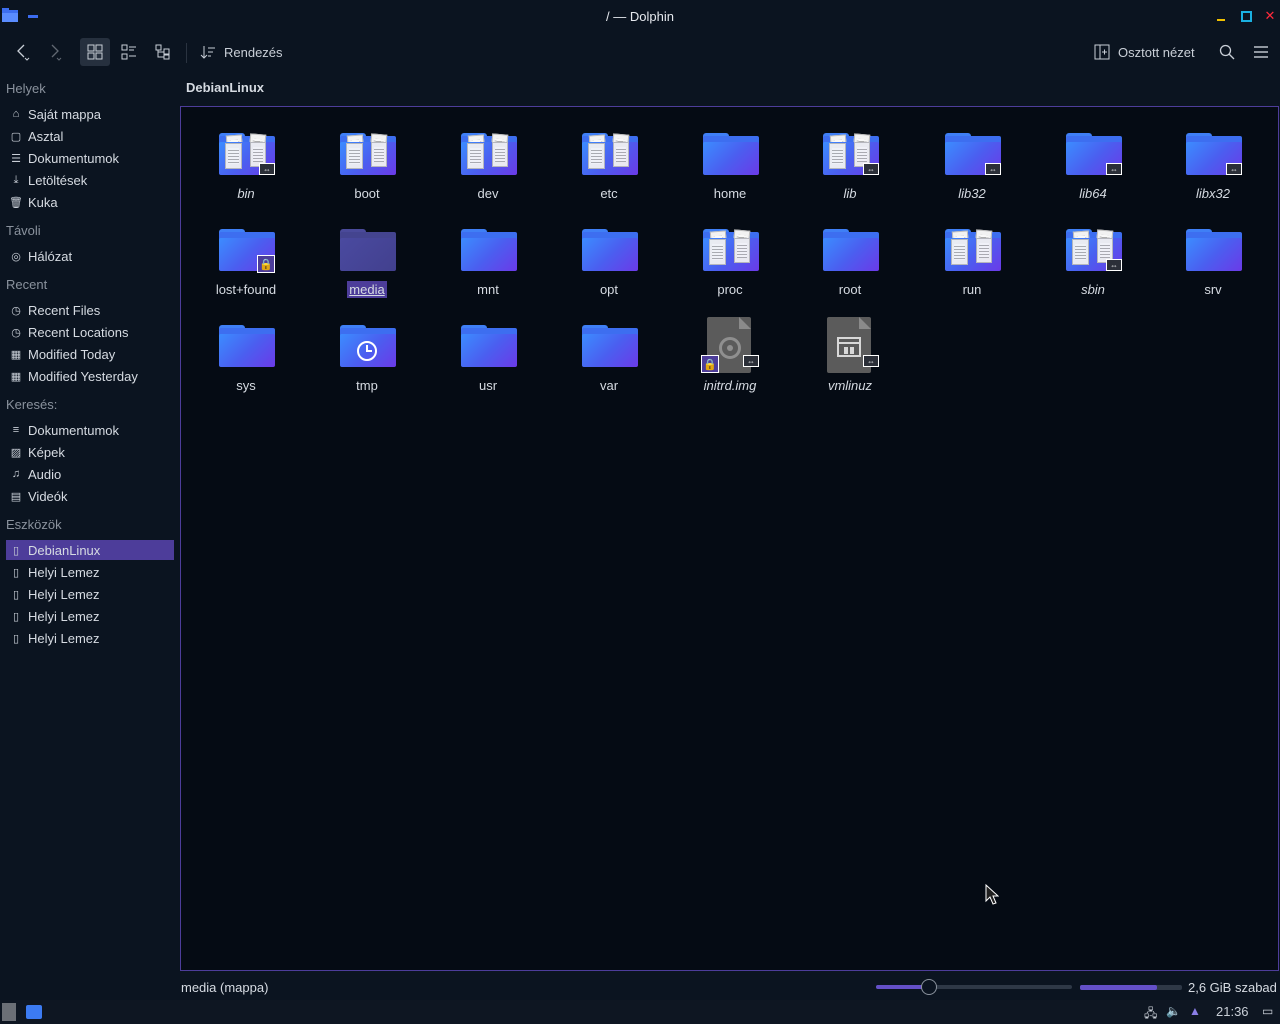 This screenshot has width=1280, height=1024. I want to click on dolphin-app-icon, so click(10, 15).